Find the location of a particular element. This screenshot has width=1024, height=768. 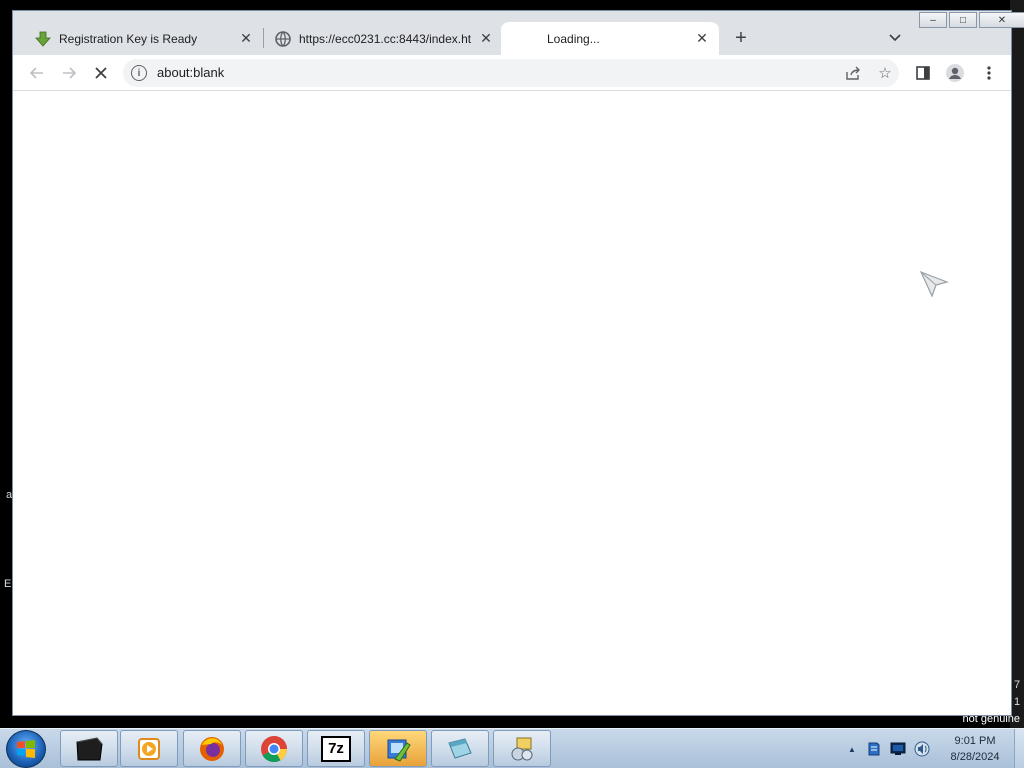

media-player-icon is located at coordinates (149, 748).